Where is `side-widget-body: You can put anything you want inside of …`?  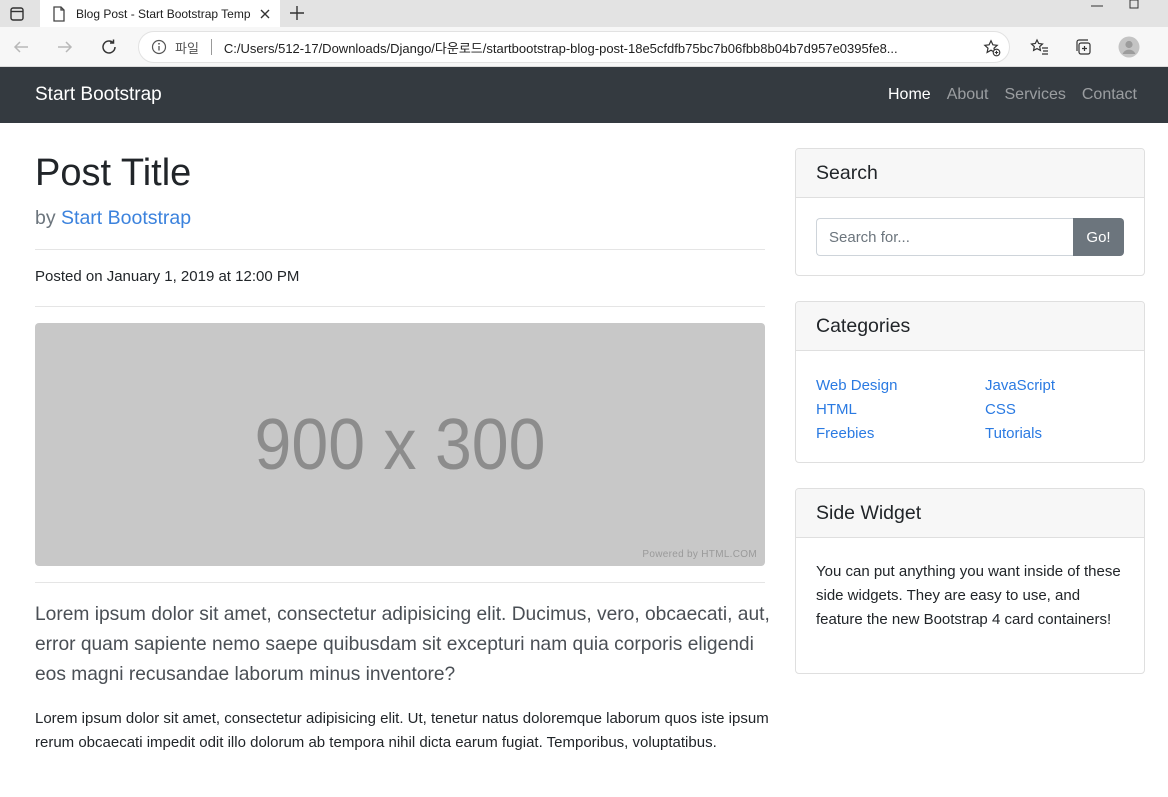 side-widget-body: You can put anything you want inside of … is located at coordinates (970, 595).